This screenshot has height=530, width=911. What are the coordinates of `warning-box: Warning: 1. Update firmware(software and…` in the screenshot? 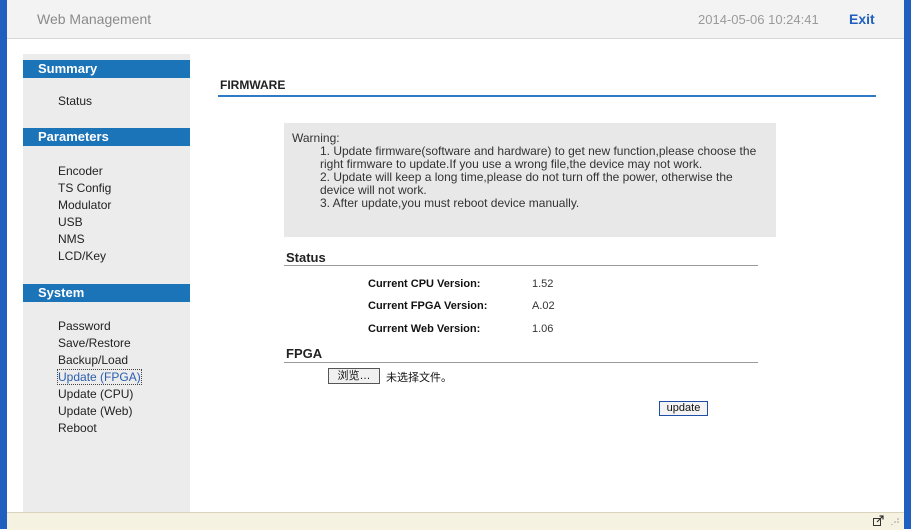 It's located at (530, 180).